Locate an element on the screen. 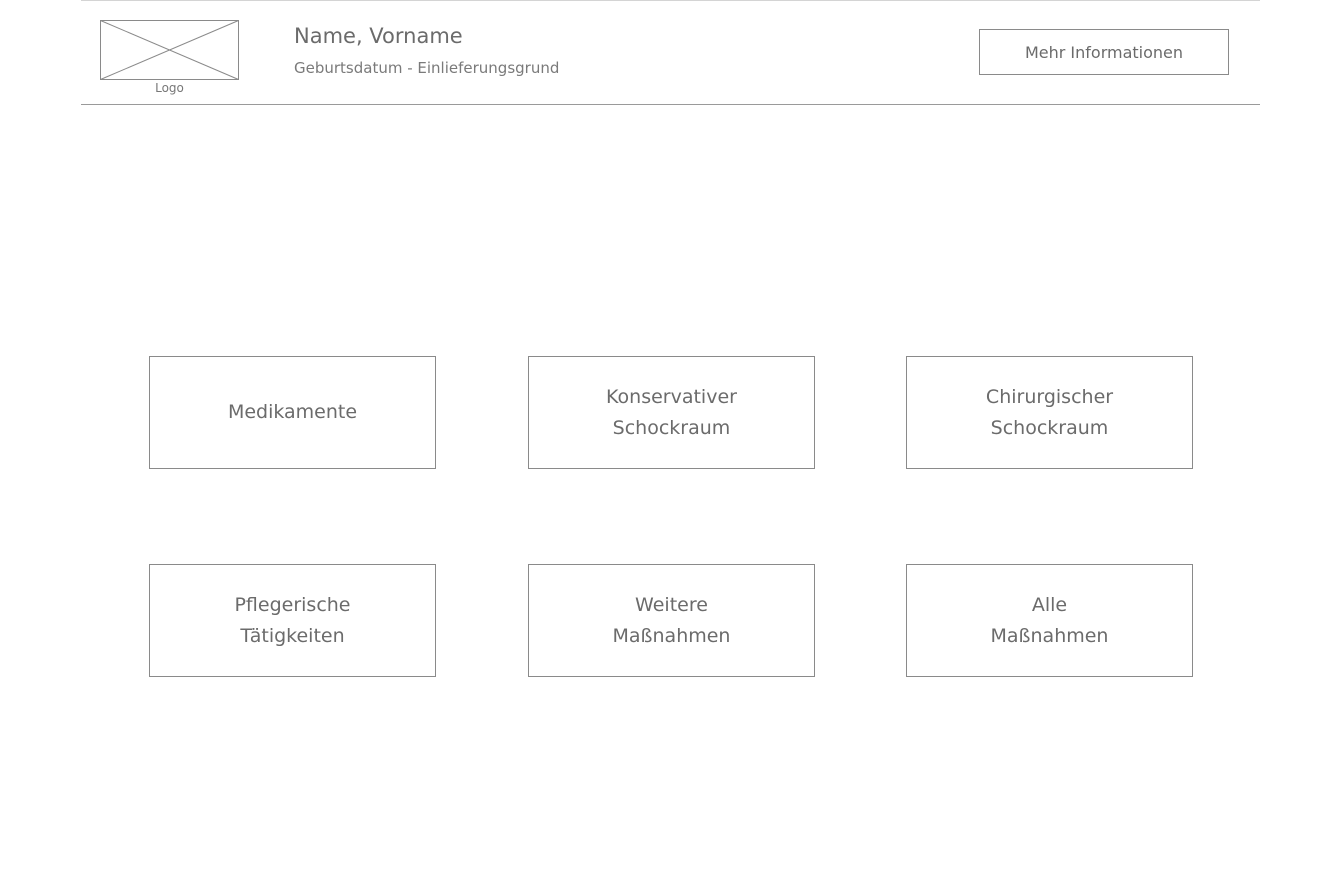 This screenshot has height=882, width=1341. tile-medikamente: Medikamente is located at coordinates (292, 412).